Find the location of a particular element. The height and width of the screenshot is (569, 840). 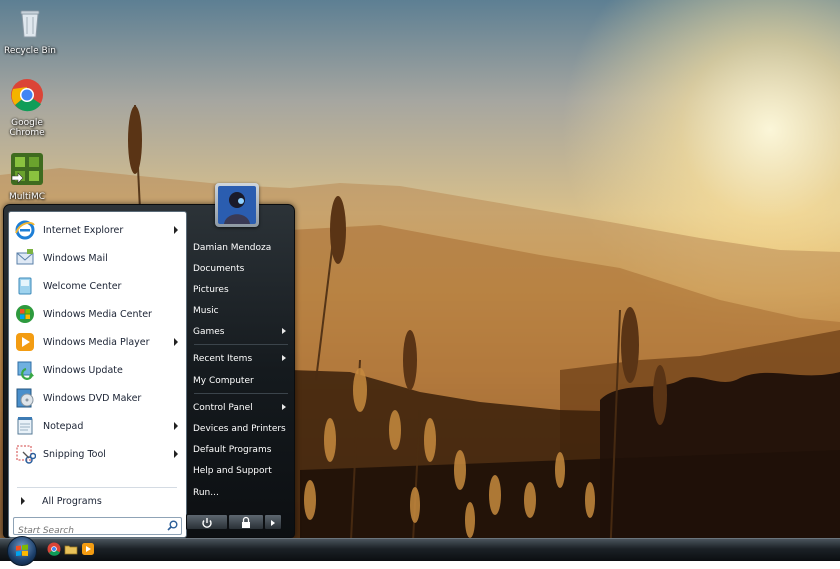

dvd-maker-icon is located at coordinates (25, 398).